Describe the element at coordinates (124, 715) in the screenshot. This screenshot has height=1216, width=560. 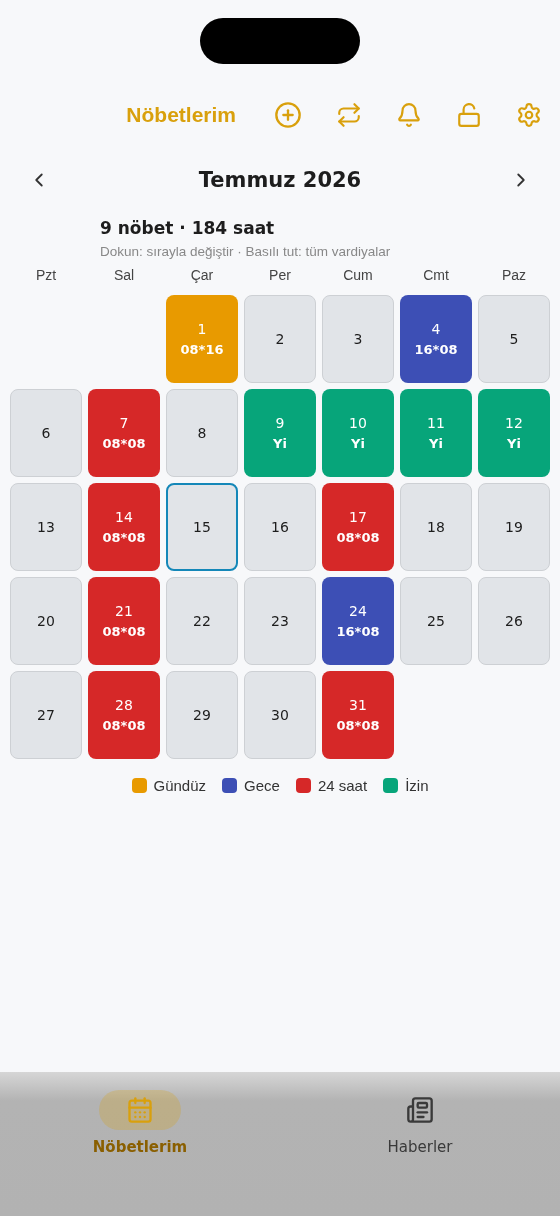
I see `calendar-day: 28 08*08` at that location.